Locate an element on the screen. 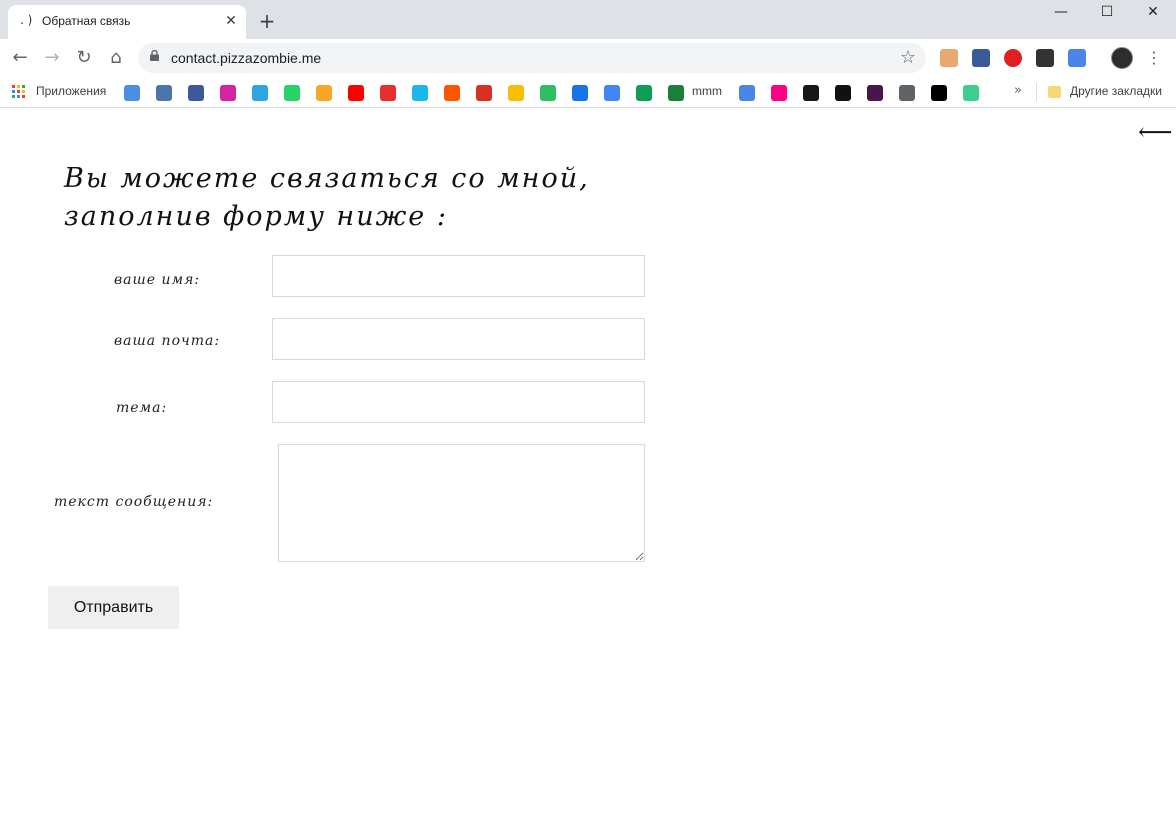 The height and width of the screenshot is (814, 1176). minimize-button: — is located at coordinates (1061, 12).